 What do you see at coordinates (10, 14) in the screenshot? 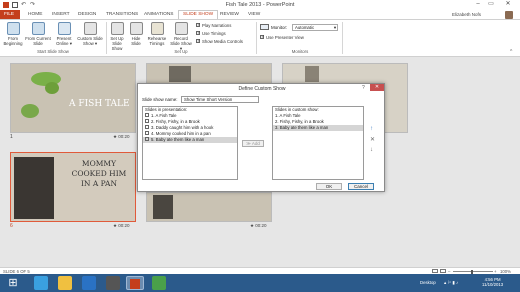
I see `tab-file: FILE` at bounding box center [10, 14].